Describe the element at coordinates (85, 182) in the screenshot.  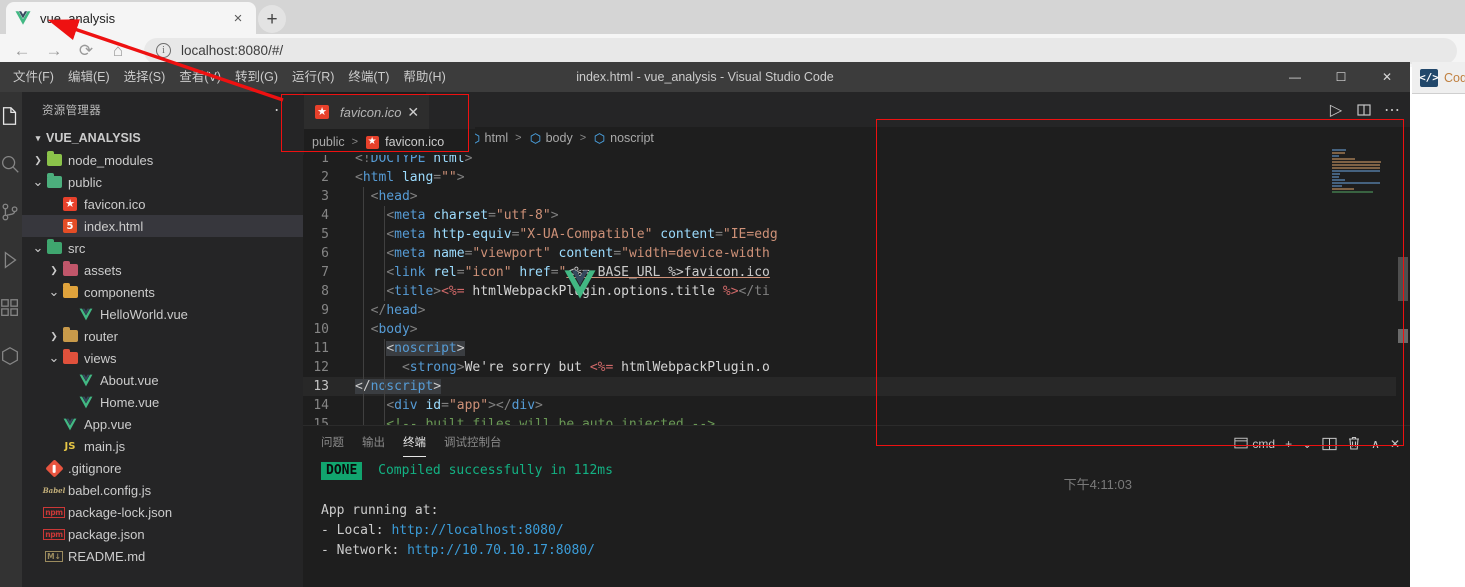
I see `tree-item-label: public` at that location.